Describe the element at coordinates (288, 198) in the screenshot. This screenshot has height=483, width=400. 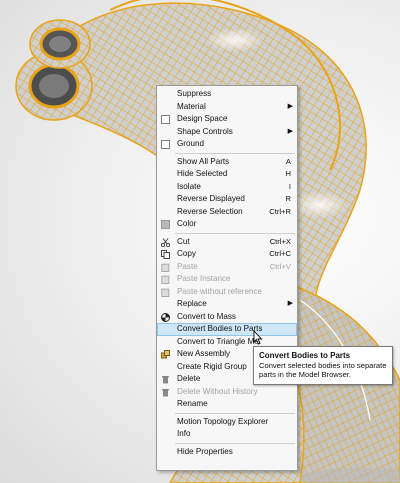
I see `shortcut-label: R` at that location.